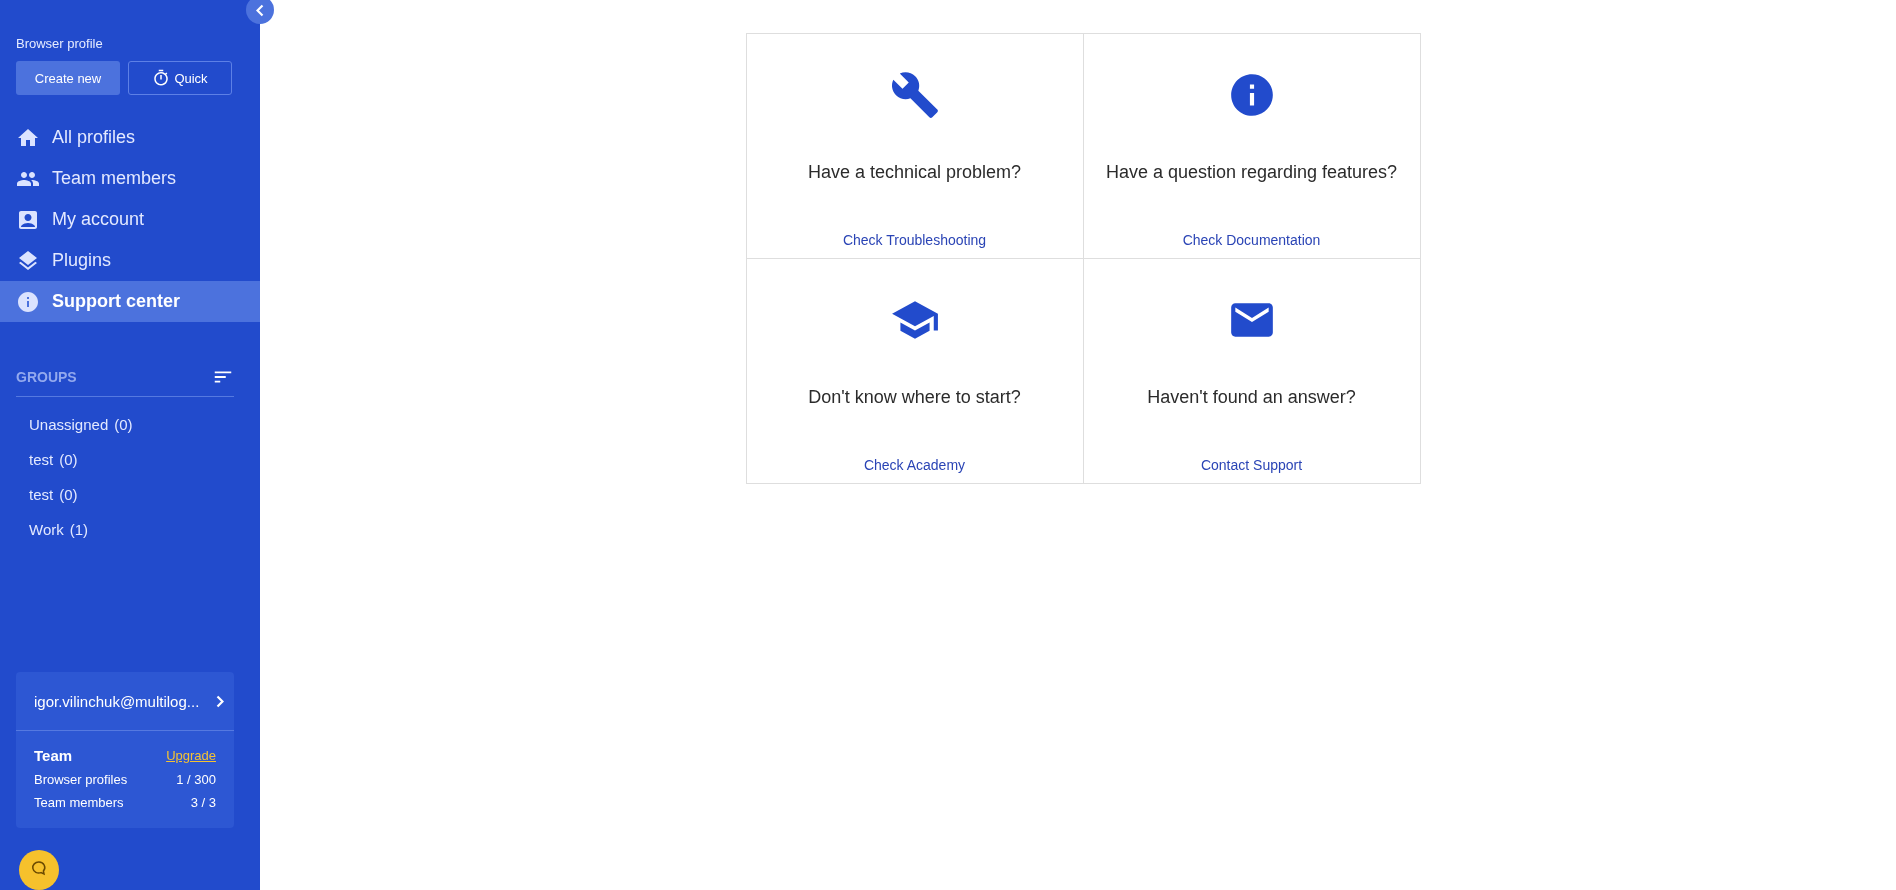  Describe the element at coordinates (1251, 240) in the screenshot. I see `card-link: Check Documentation` at that location.